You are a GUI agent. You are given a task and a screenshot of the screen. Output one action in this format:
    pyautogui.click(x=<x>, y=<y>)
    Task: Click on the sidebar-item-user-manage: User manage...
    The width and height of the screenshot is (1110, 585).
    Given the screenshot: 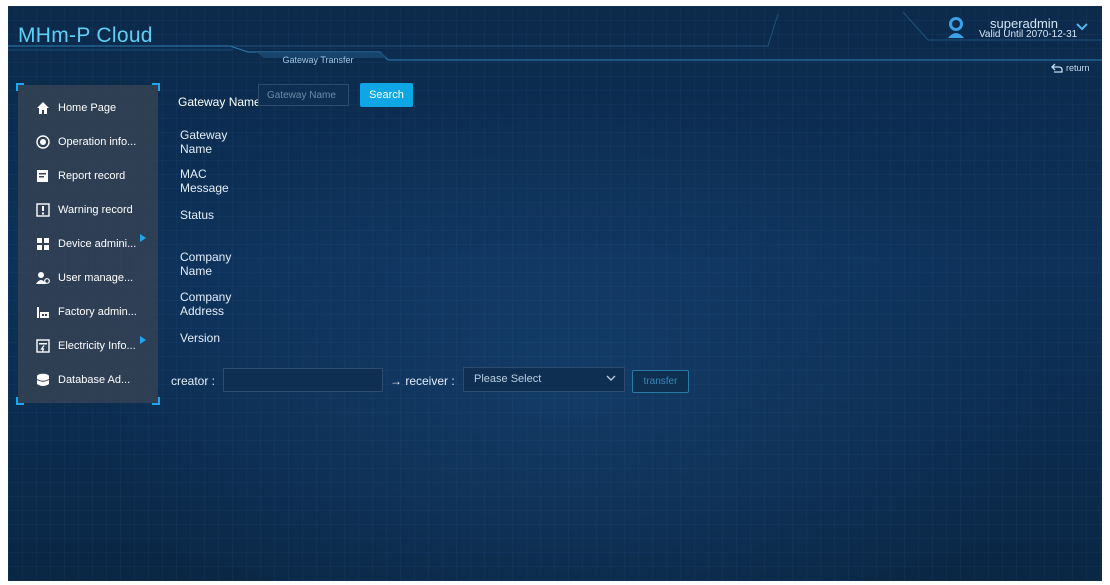 What is the action you would take?
    pyautogui.click(x=88, y=278)
    